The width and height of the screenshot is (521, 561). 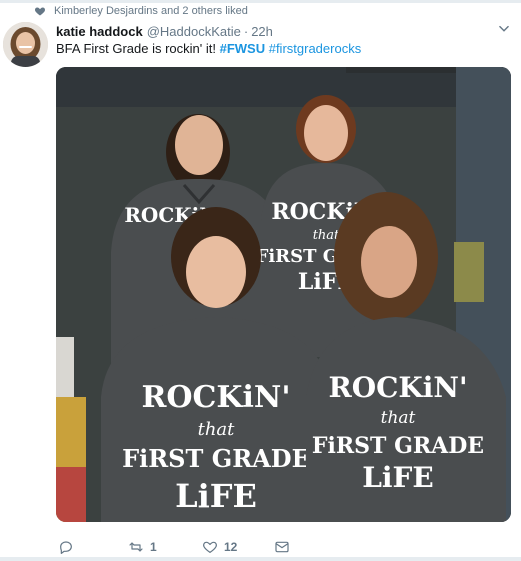 What do you see at coordinates (215, 397) in the screenshot?
I see `shirt-text-line1-front-left: ROCKiN'` at bounding box center [215, 397].